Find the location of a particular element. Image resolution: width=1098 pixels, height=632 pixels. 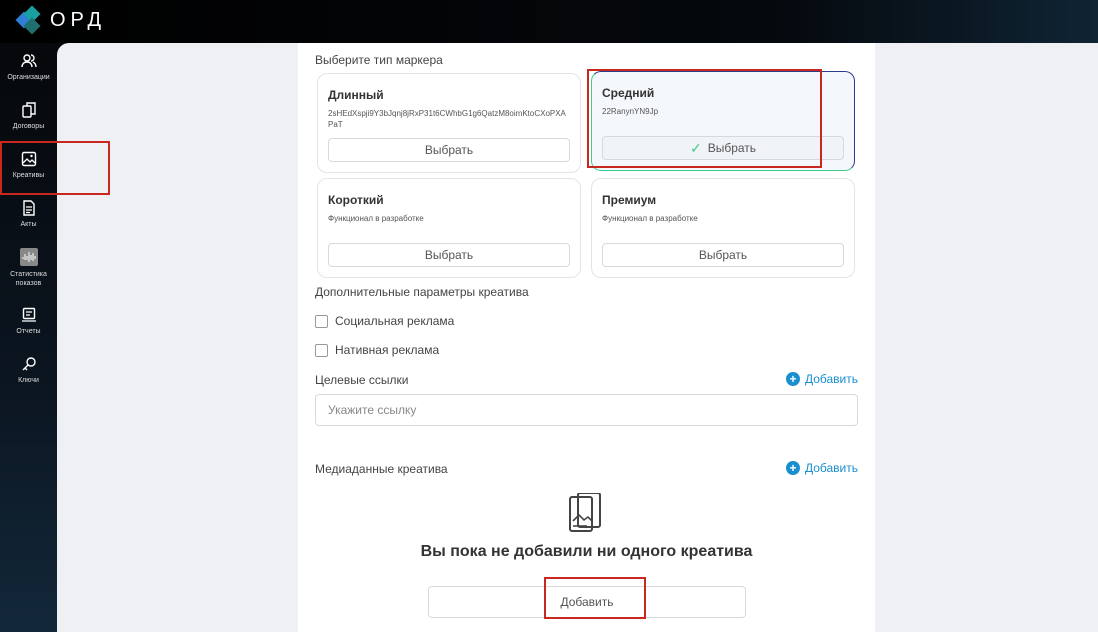

card-title: Короткий is located at coordinates (356, 200).